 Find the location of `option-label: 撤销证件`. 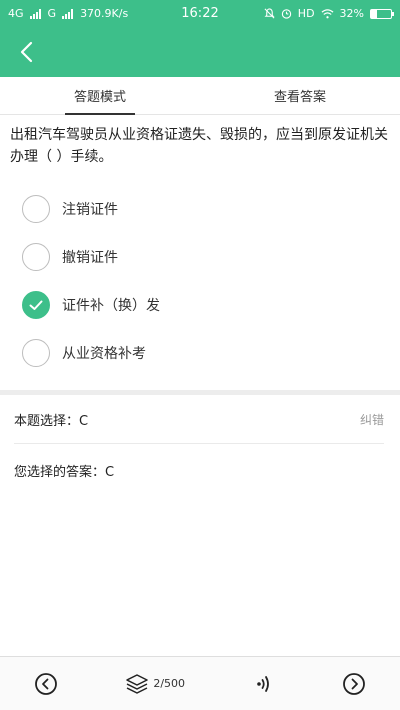

option-label: 撤销证件 is located at coordinates (90, 258).